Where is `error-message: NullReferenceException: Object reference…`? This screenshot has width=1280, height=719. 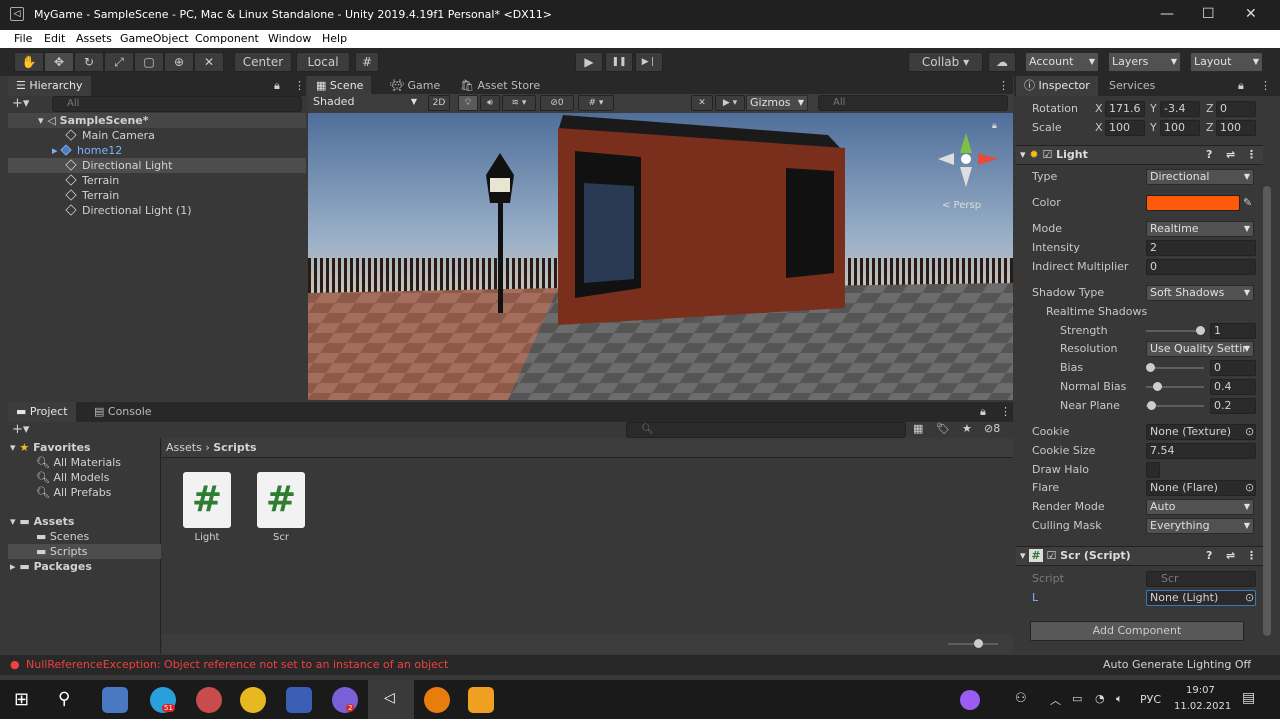 error-message: NullReferenceException: Object reference… is located at coordinates (237, 664).